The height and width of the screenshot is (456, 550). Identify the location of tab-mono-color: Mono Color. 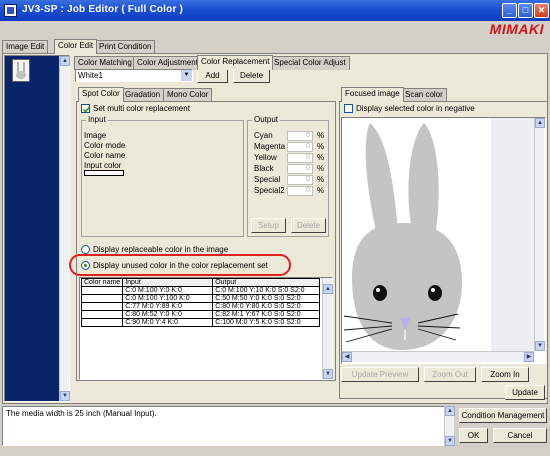
(188, 95).